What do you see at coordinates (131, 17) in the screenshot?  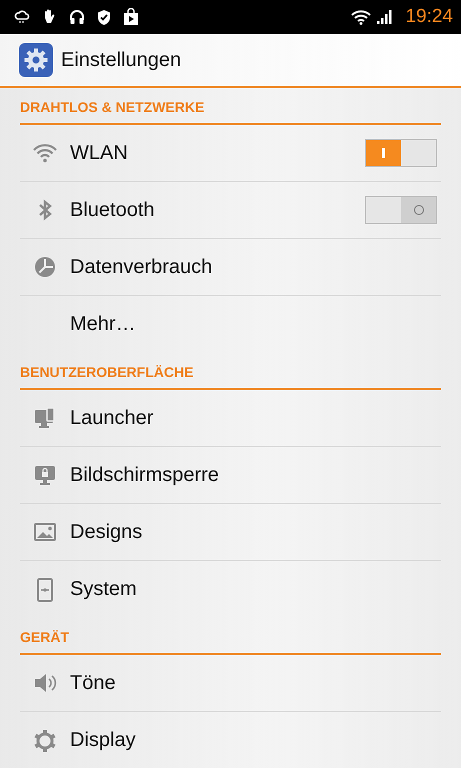 I see `store-bag-icon` at bounding box center [131, 17].